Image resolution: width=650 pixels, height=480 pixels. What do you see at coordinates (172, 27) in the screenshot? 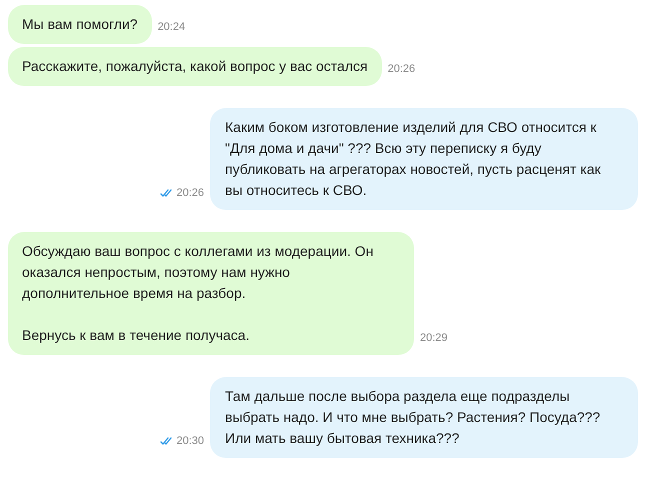
I see `message-time: 20:24` at bounding box center [172, 27].